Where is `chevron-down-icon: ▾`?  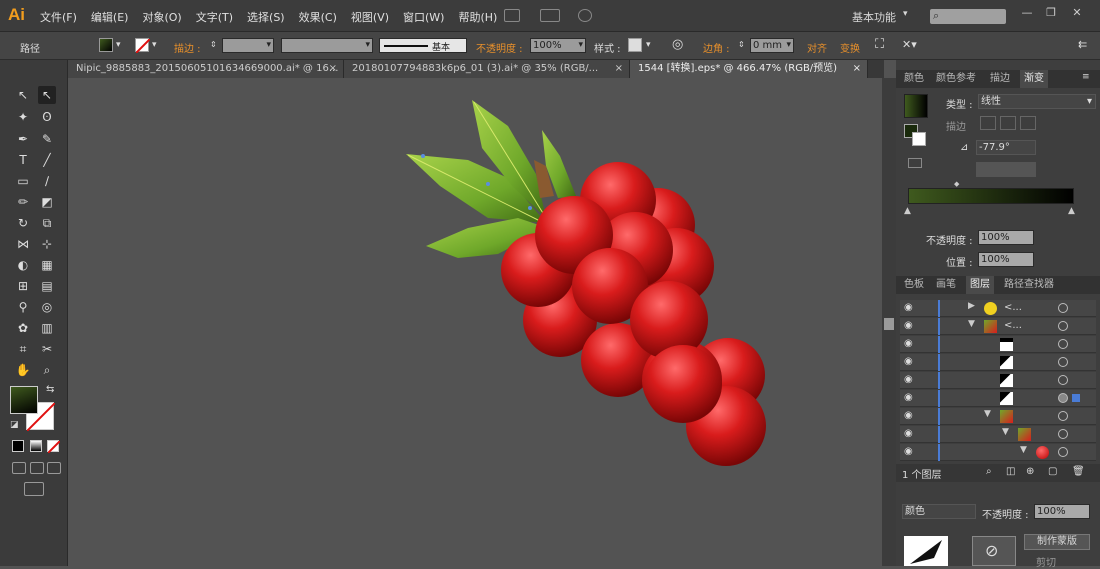
chevron-down-icon: ▾ is located at coordinates (648, 45).